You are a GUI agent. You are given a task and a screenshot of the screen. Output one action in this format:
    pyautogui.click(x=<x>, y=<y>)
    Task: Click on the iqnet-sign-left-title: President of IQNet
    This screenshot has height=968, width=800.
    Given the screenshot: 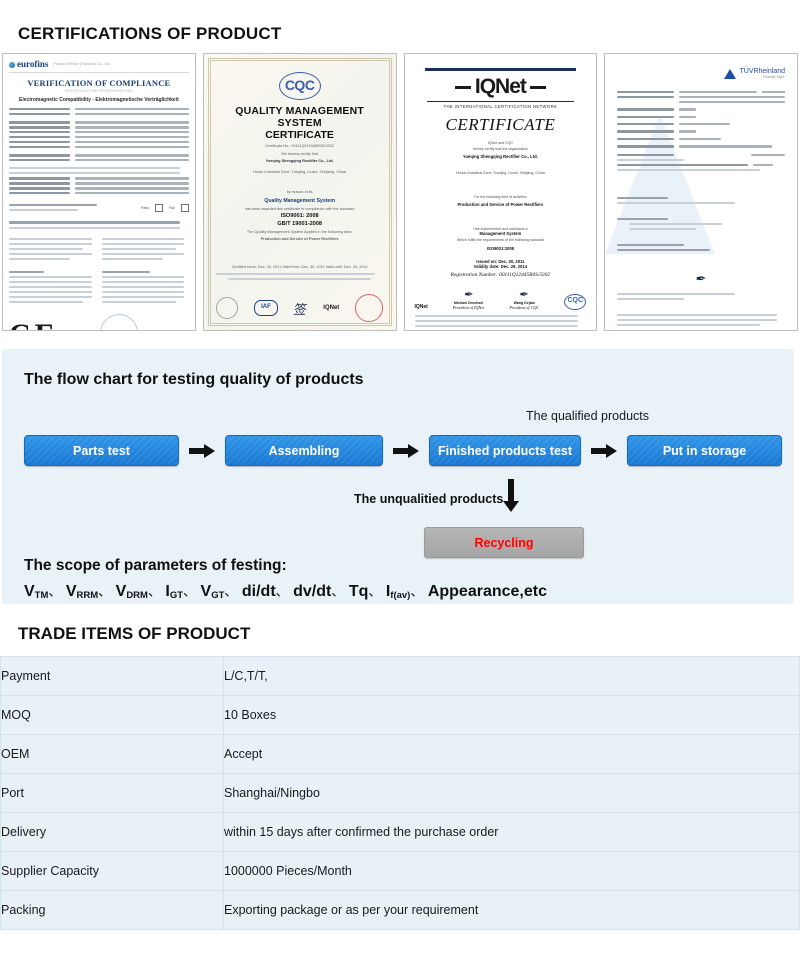 What is the action you would take?
    pyautogui.click(x=468, y=307)
    